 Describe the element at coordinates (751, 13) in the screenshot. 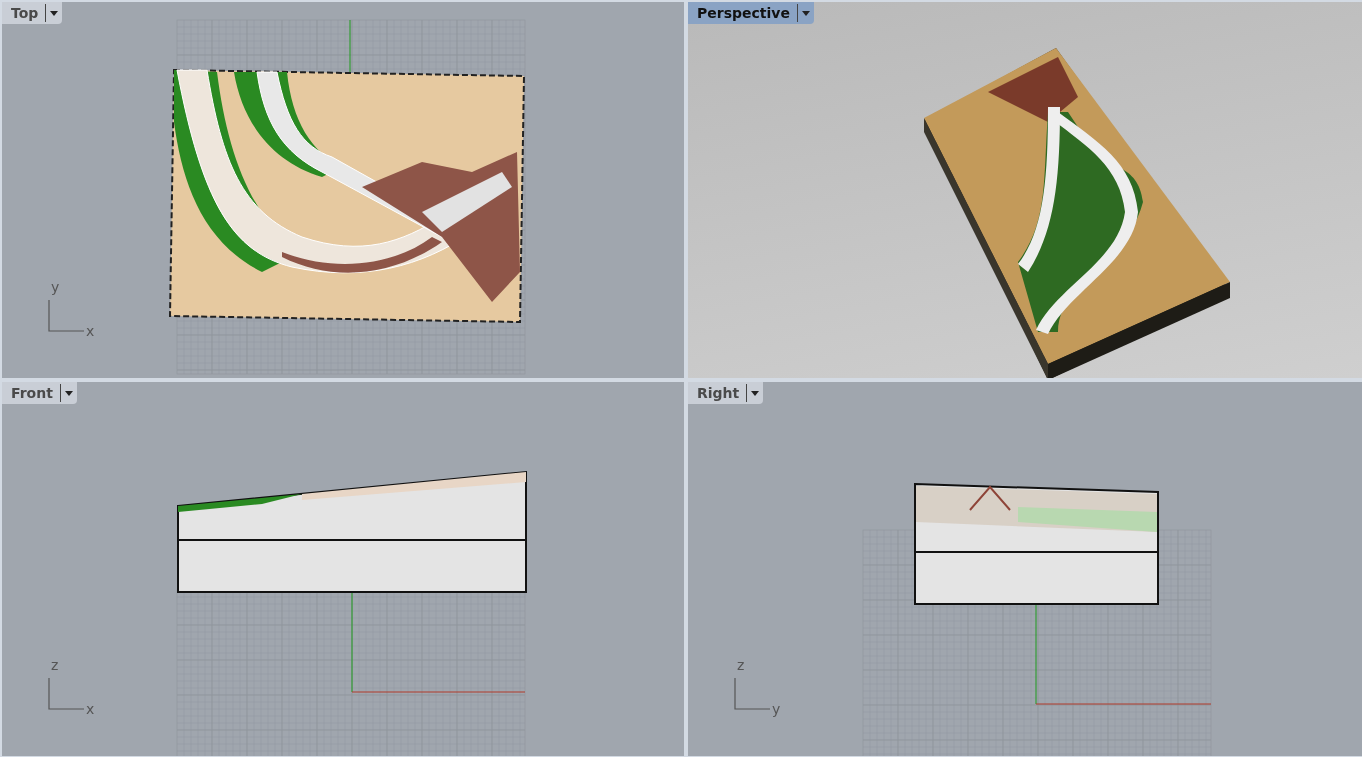

I see `viewport-tab: Perspective` at that location.